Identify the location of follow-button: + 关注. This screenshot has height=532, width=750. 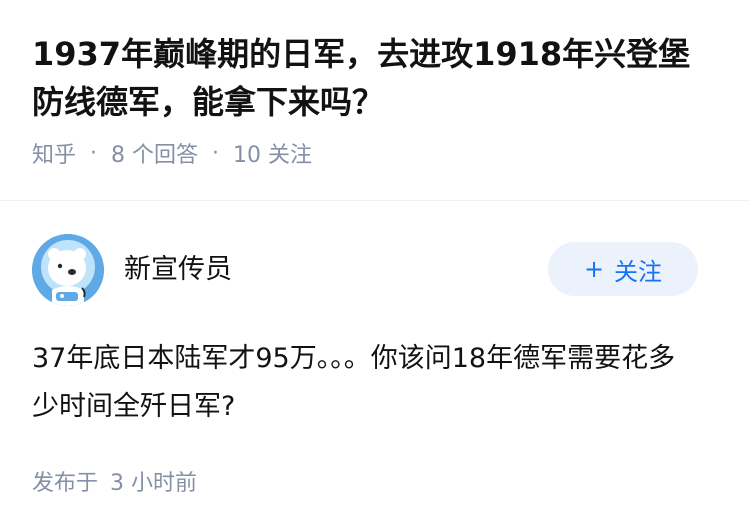
(623, 269).